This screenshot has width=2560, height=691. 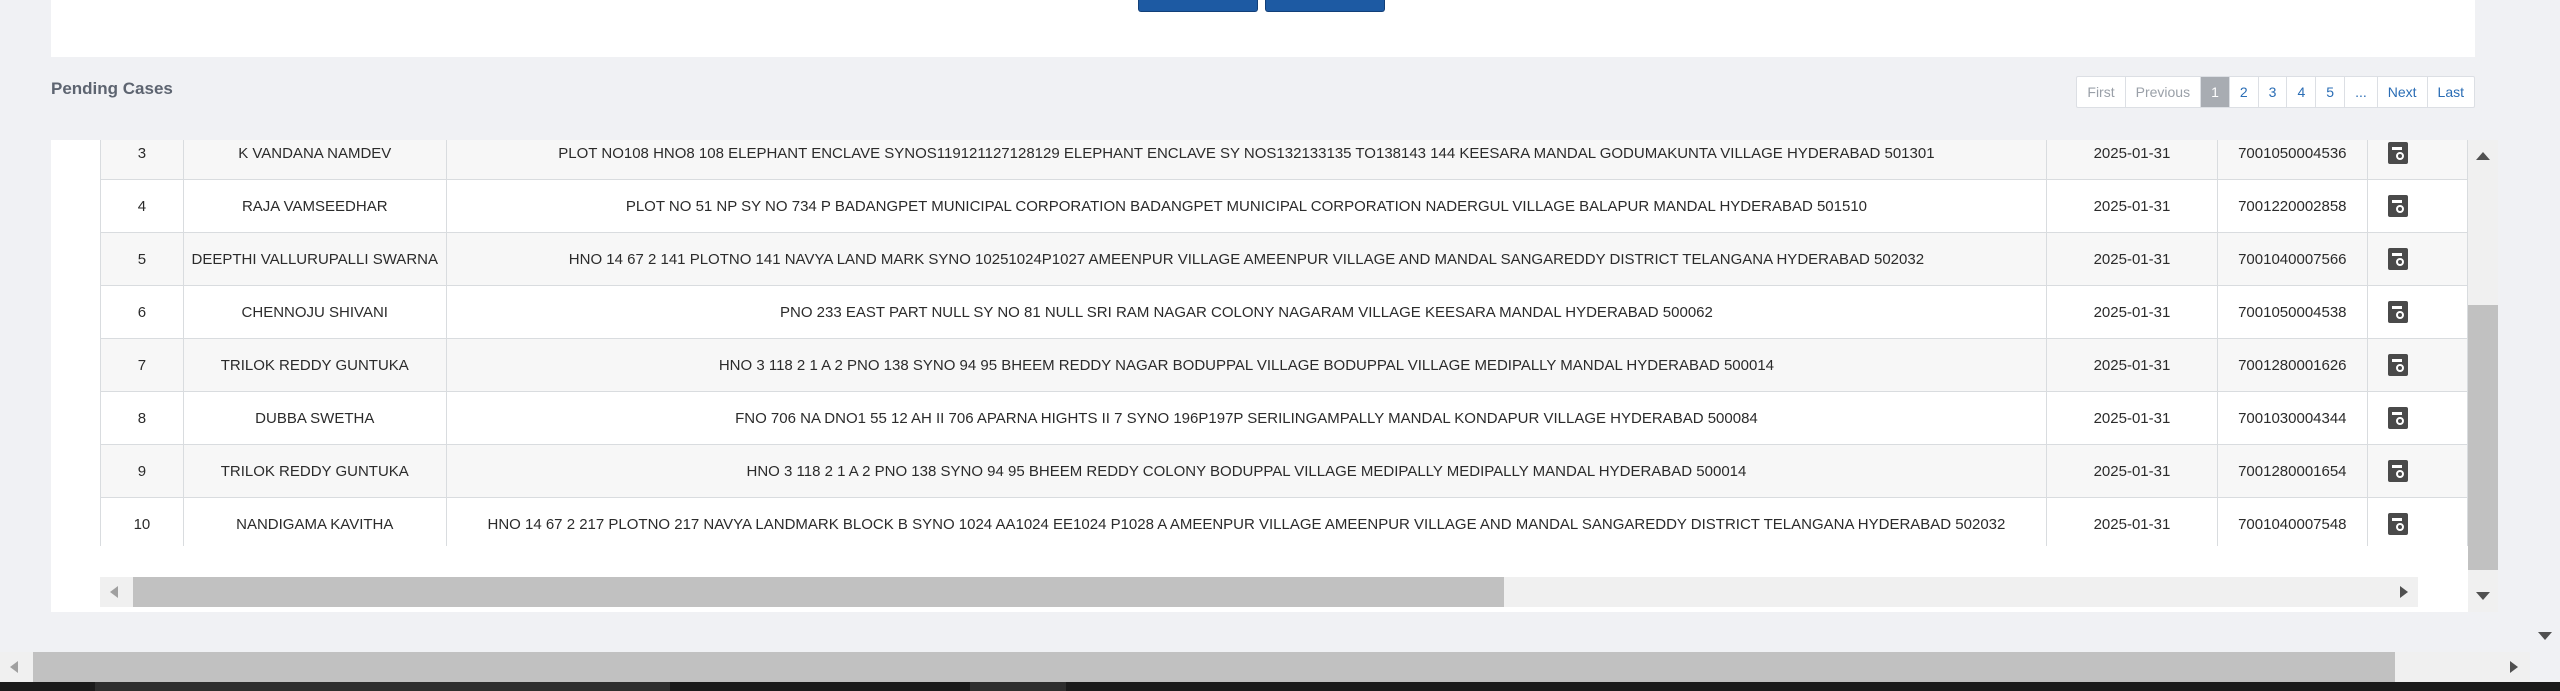 What do you see at coordinates (2292, 521) in the screenshot?
I see `cell-application-number: 7001040007548` at bounding box center [2292, 521].